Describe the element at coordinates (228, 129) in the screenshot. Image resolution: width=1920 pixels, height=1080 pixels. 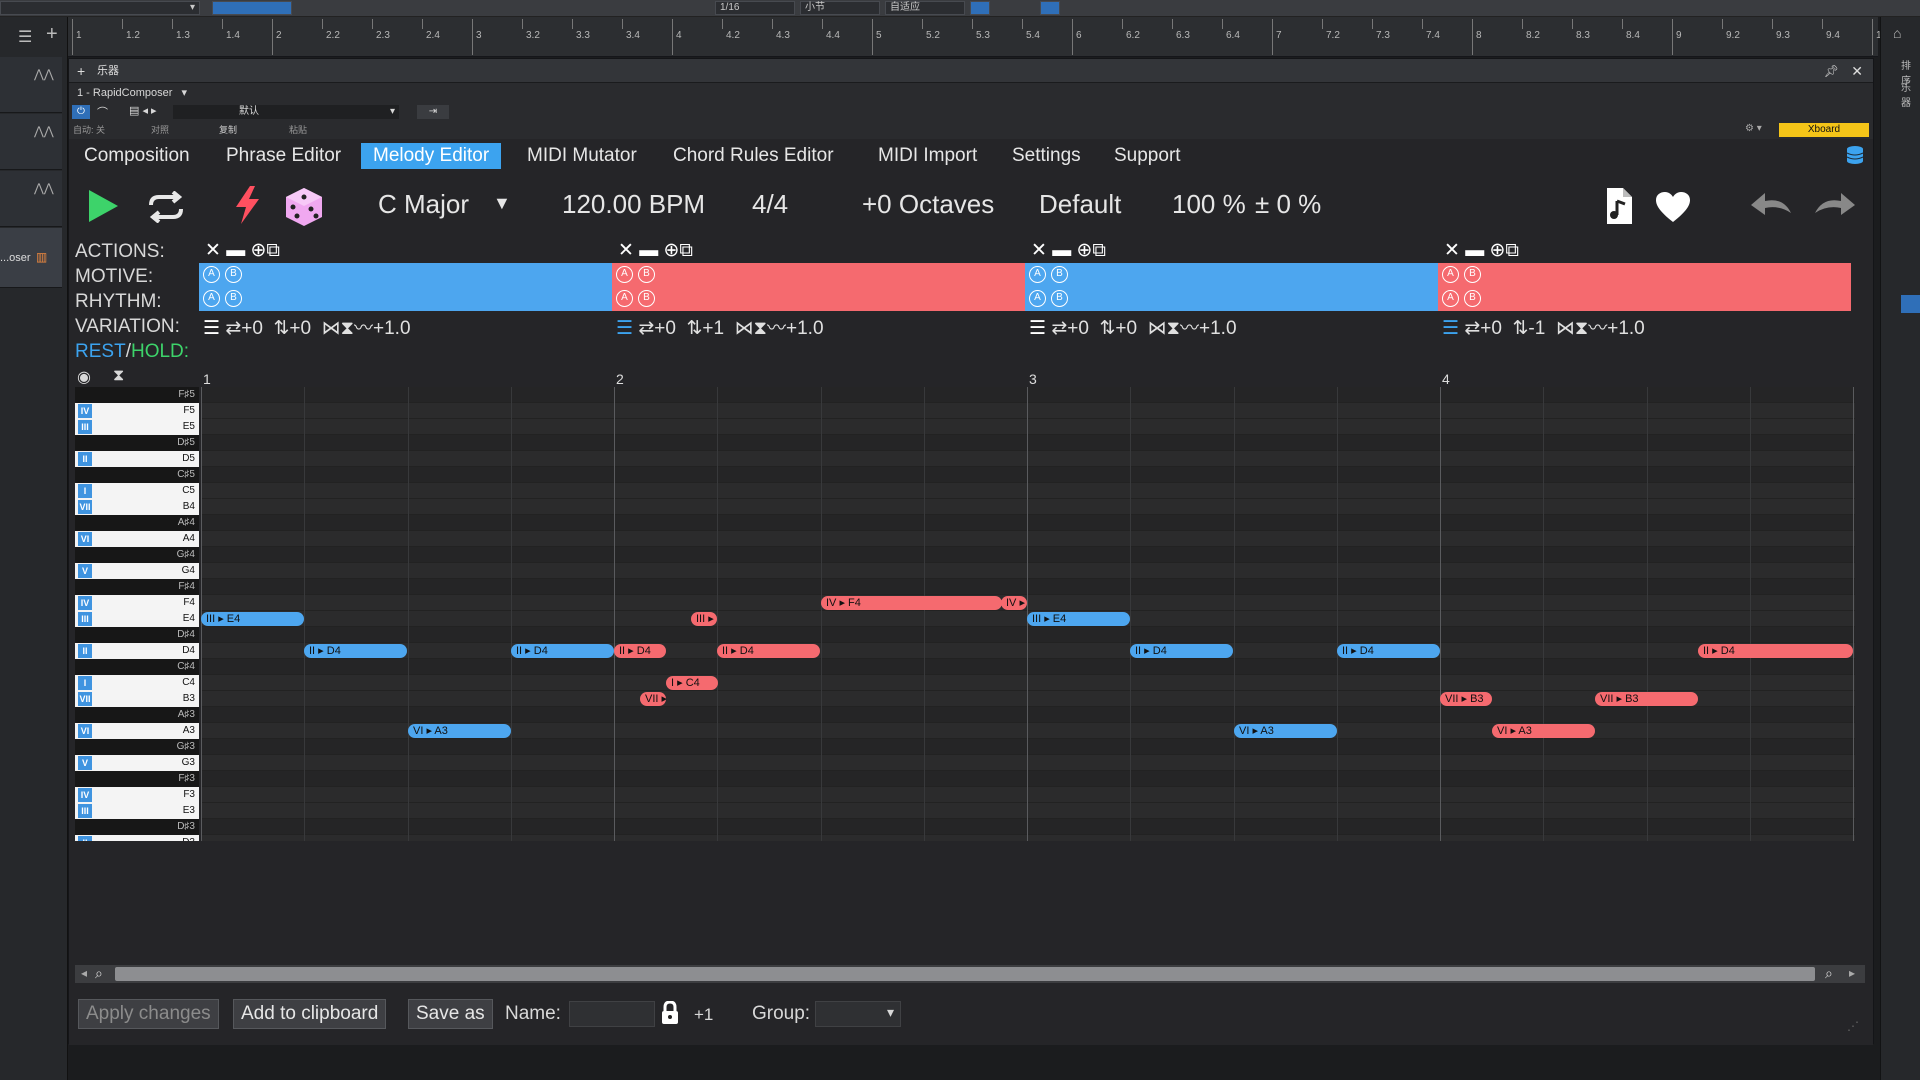
I see `copy-button: 复制` at that location.